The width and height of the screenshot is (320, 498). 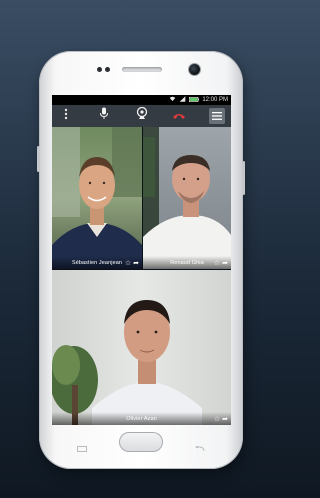 I want to click on hang-up-icon, so click(x=179, y=116).